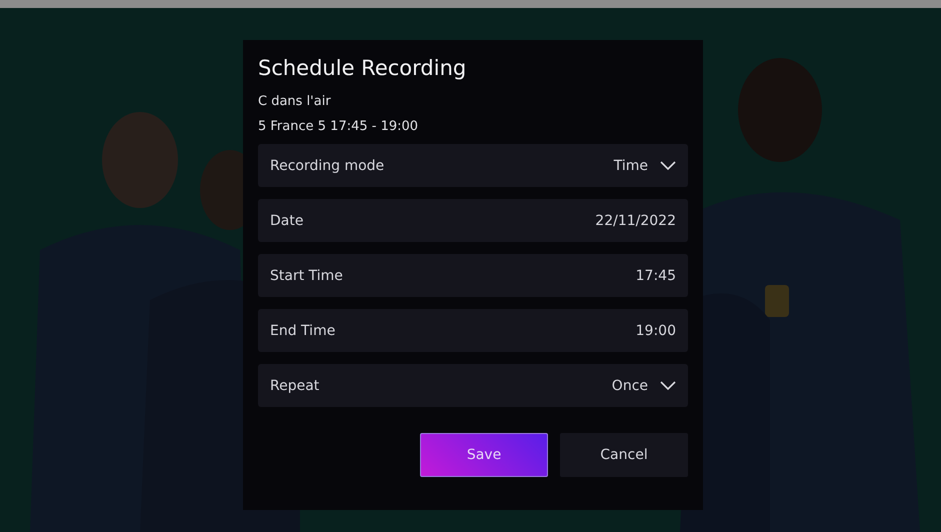 Image resolution: width=941 pixels, height=532 pixels. Describe the element at coordinates (624, 455) in the screenshot. I see `cancel-button: Cancel` at that location.